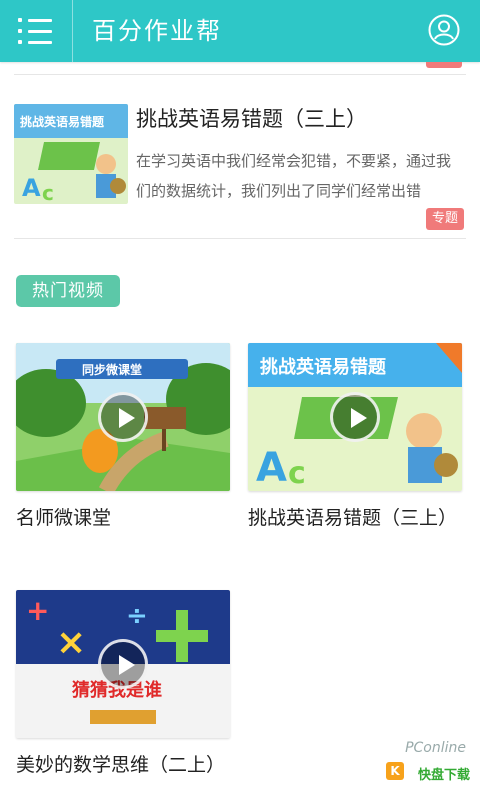 This screenshot has width=480, height=800. What do you see at coordinates (121, 765) in the screenshot?
I see `video-title: 美妙的数学思维（二上）` at bounding box center [121, 765].